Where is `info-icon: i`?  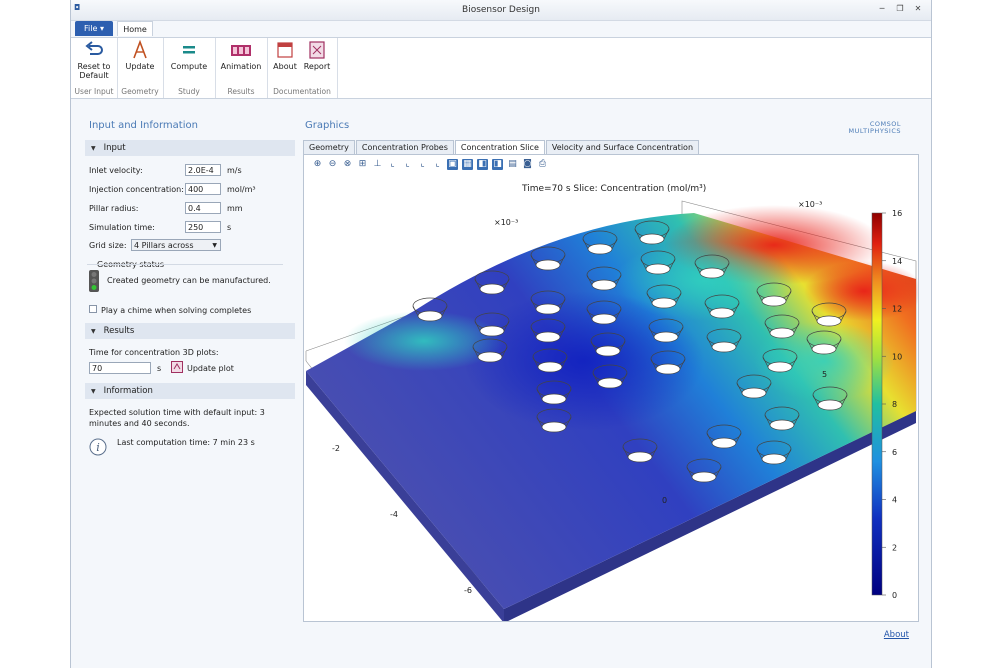 info-icon: i is located at coordinates (98, 447).